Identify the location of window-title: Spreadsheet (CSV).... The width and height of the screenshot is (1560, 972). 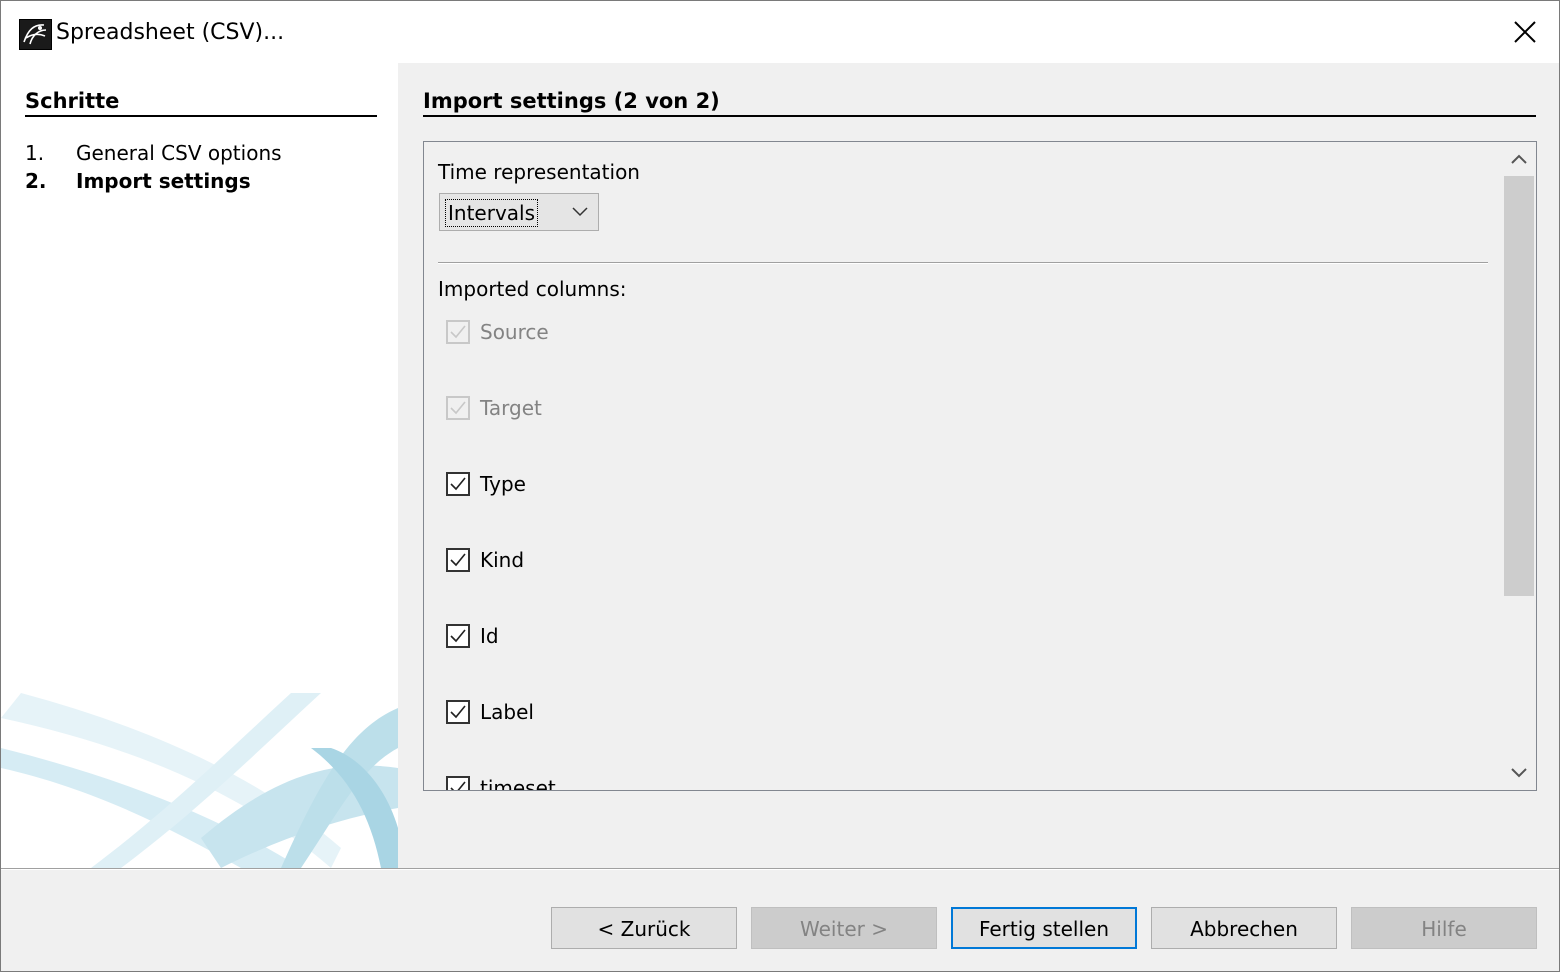
(170, 32).